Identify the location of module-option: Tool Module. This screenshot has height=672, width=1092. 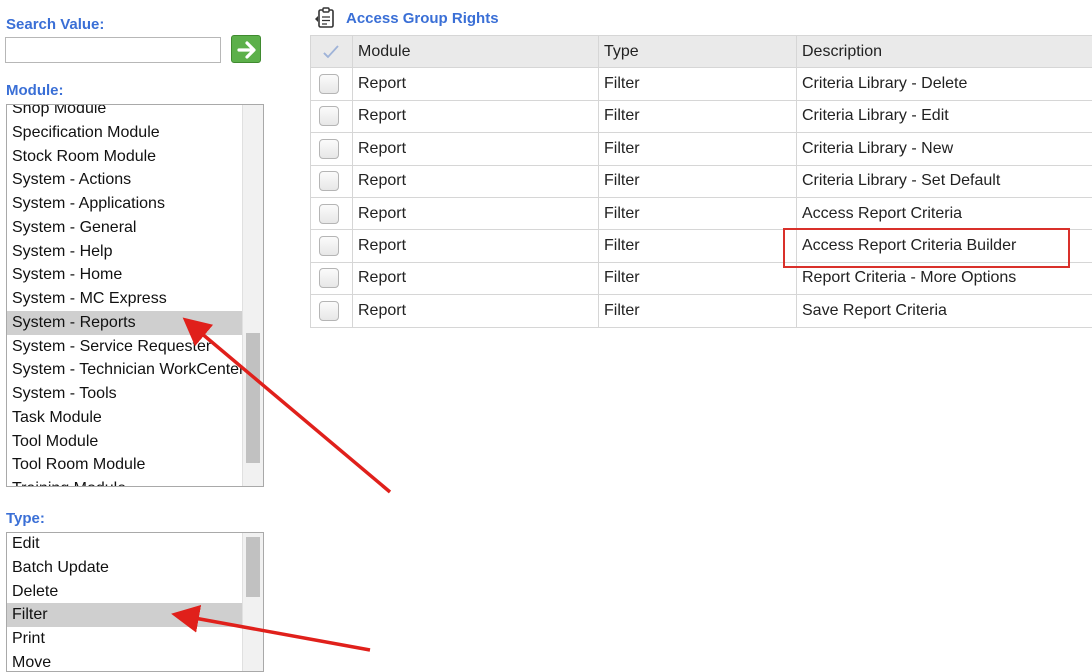
(124, 442).